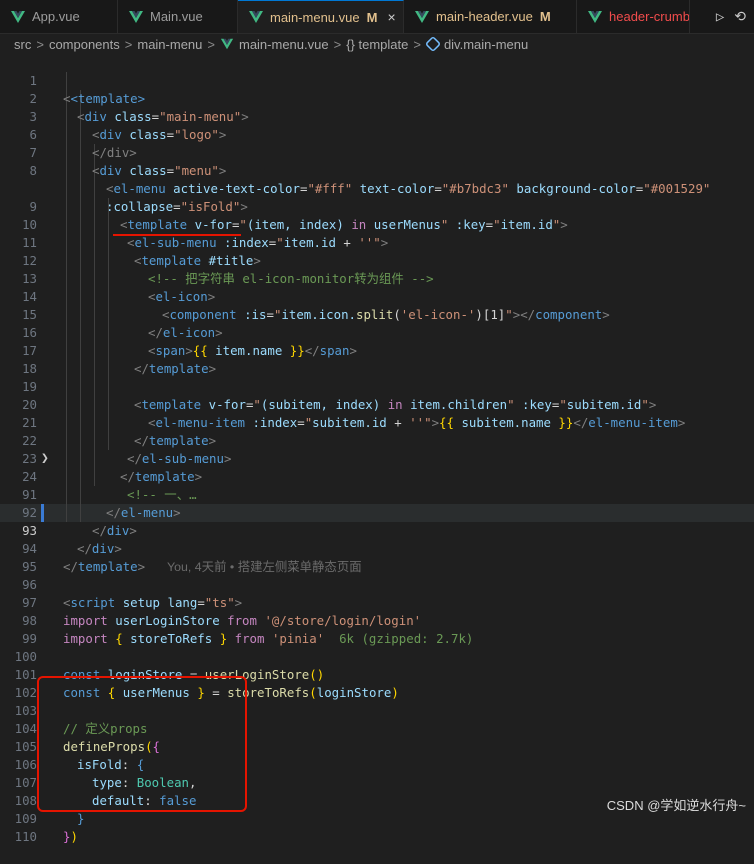 The height and width of the screenshot is (864, 754). I want to click on code-line: 2 <div class="main-menu">, so click(139, 107).